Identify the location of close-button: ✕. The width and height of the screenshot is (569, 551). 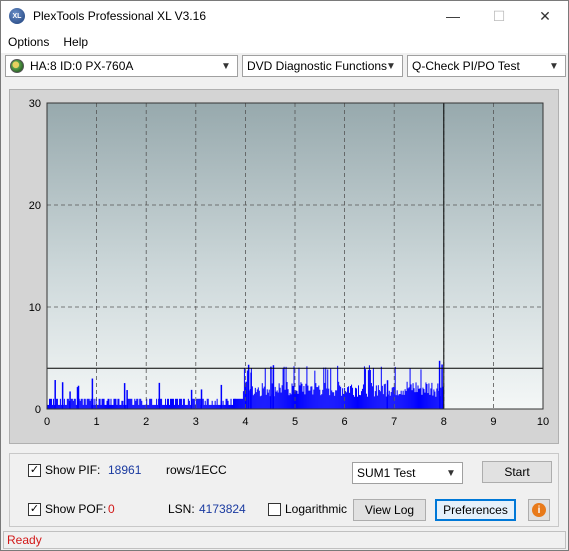
(545, 16).